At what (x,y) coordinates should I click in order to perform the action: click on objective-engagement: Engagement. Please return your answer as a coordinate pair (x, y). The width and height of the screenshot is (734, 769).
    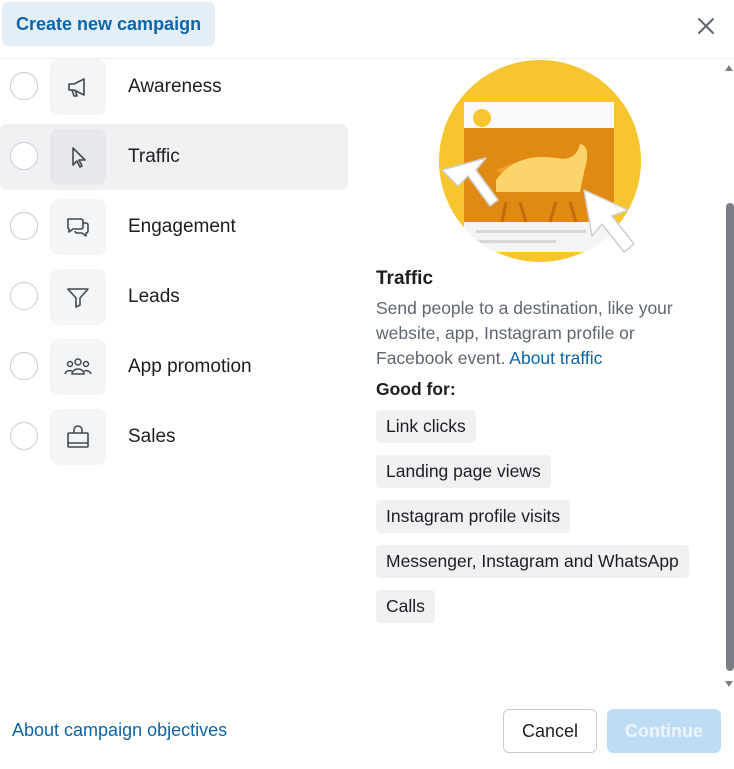
    Looking at the image, I should click on (174, 227).